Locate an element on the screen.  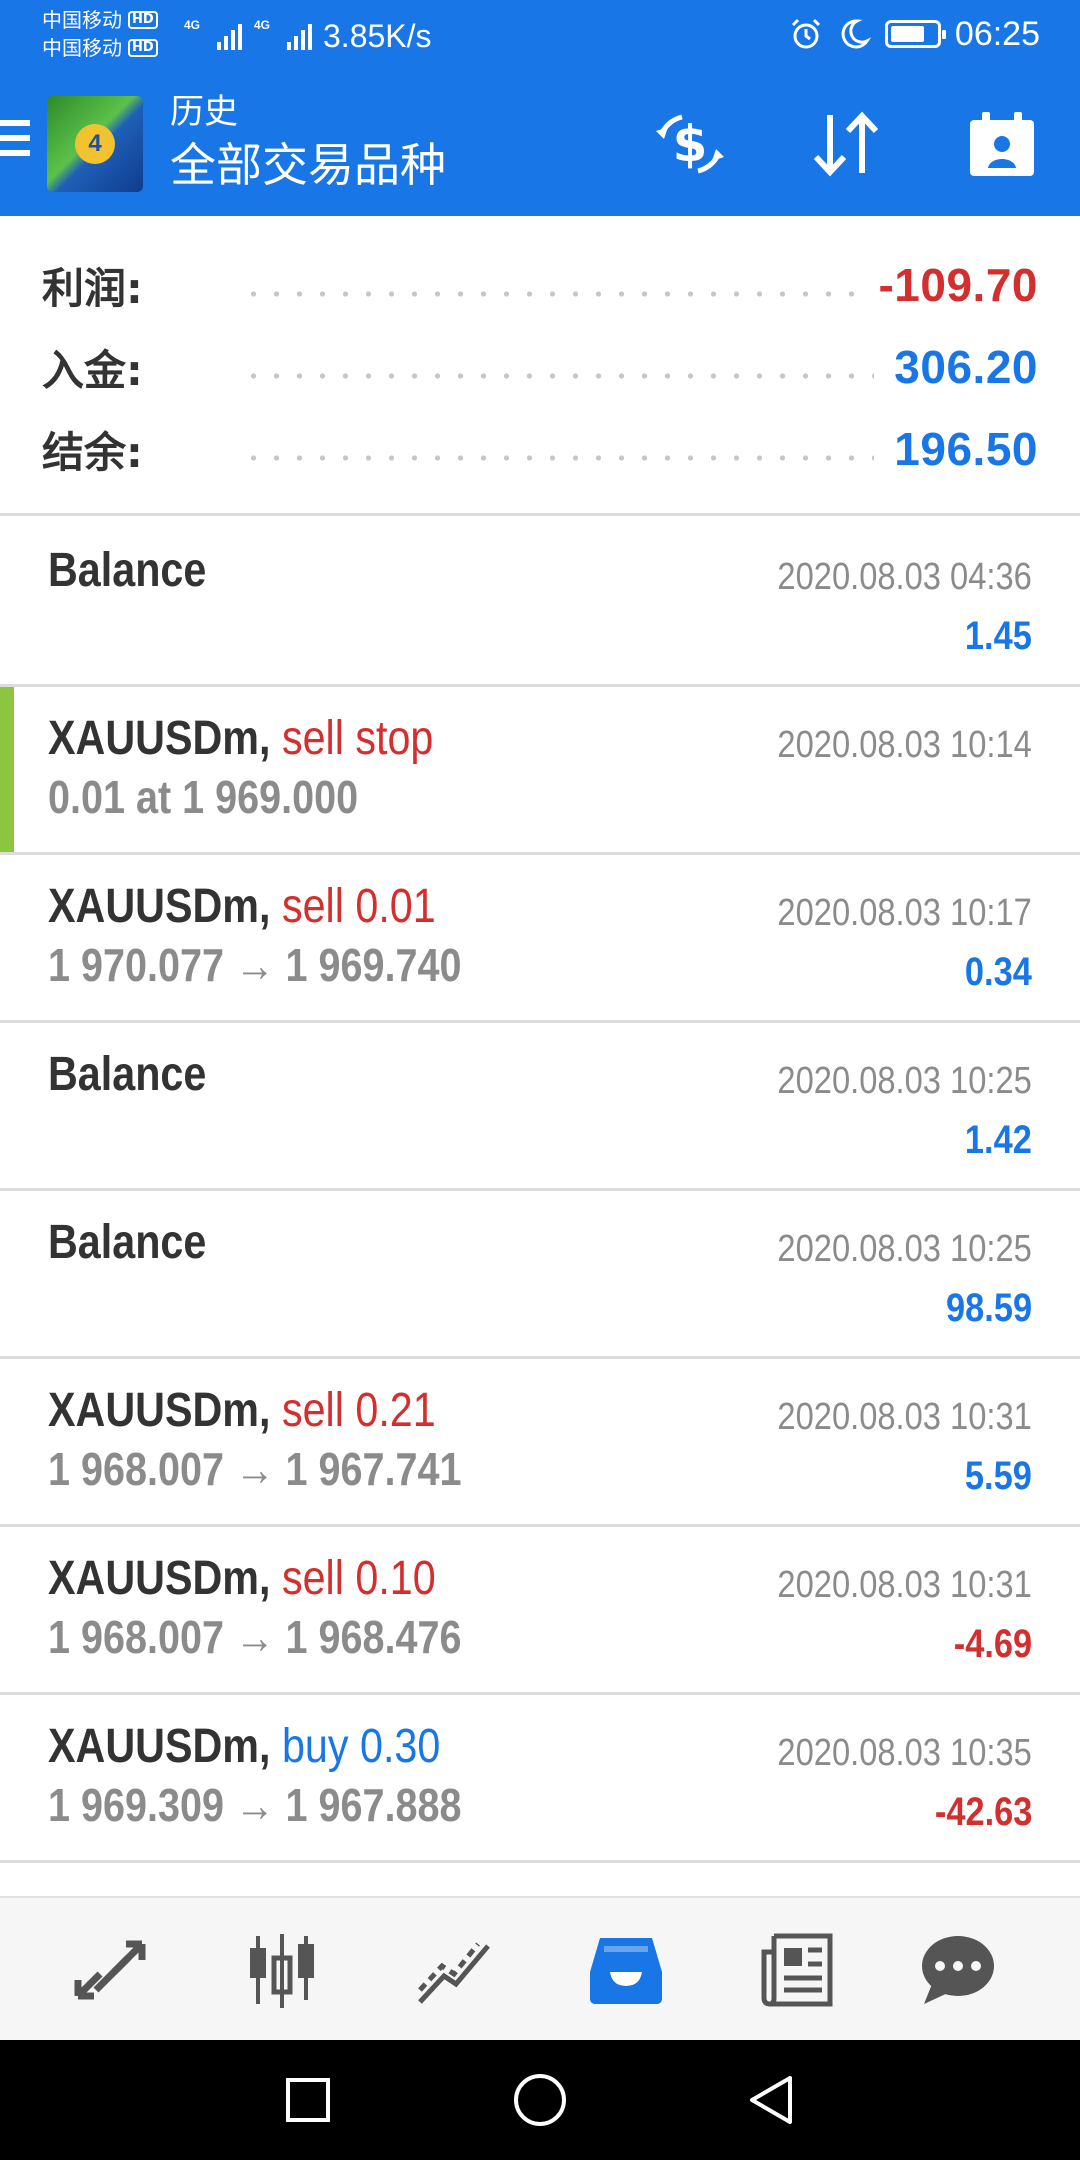
bottom-navigation is located at coordinates (540, 1968).